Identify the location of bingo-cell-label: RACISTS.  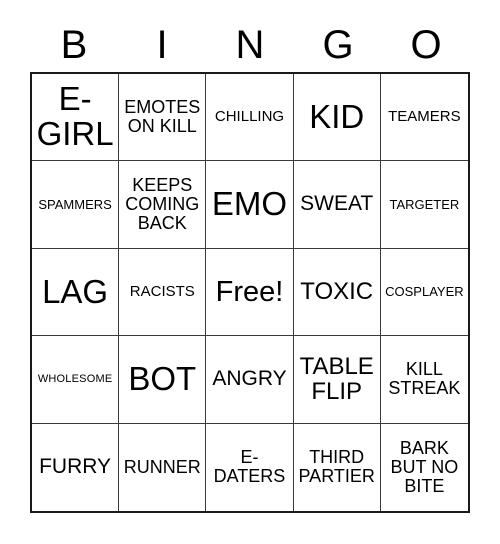
(162, 292).